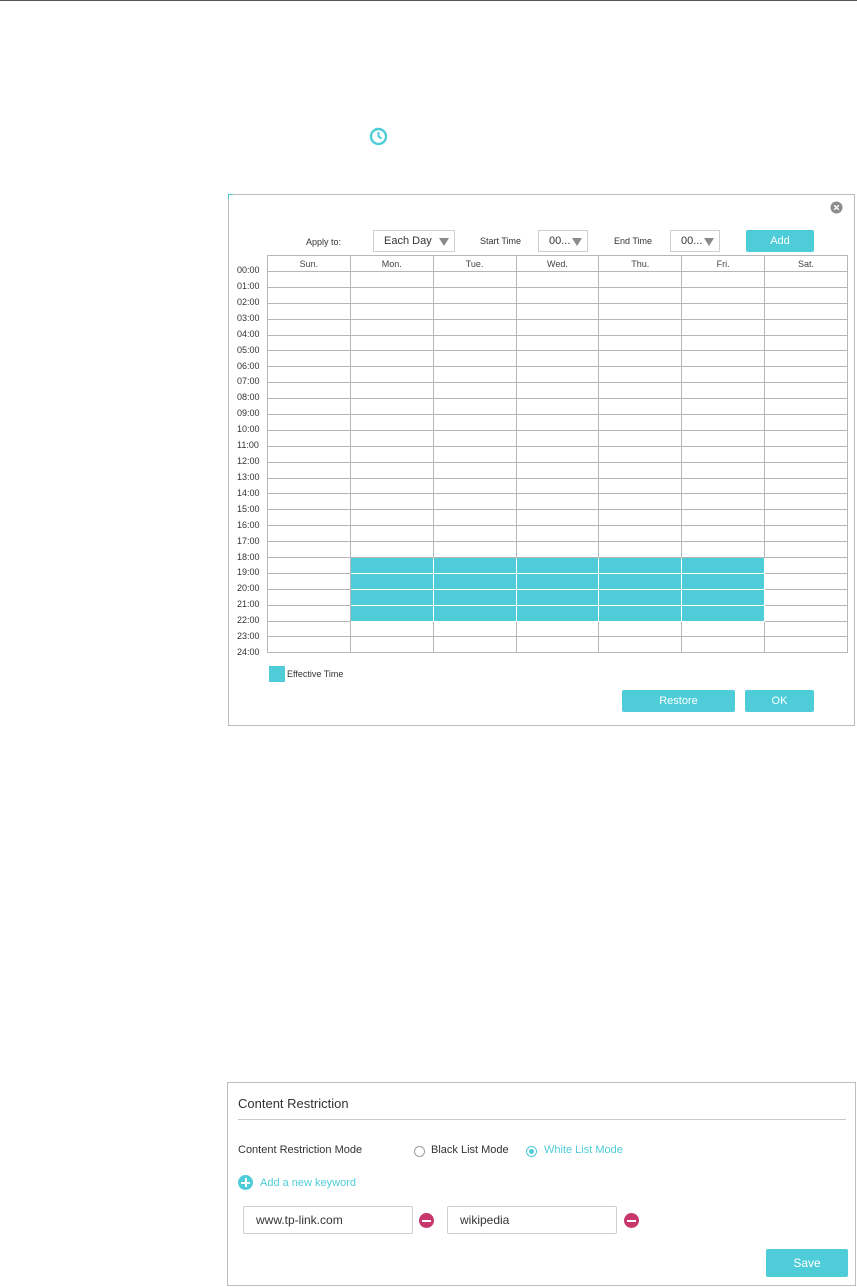 The image size is (857, 1287). What do you see at coordinates (419, 1151) in the screenshot?
I see `black-list-radio` at bounding box center [419, 1151].